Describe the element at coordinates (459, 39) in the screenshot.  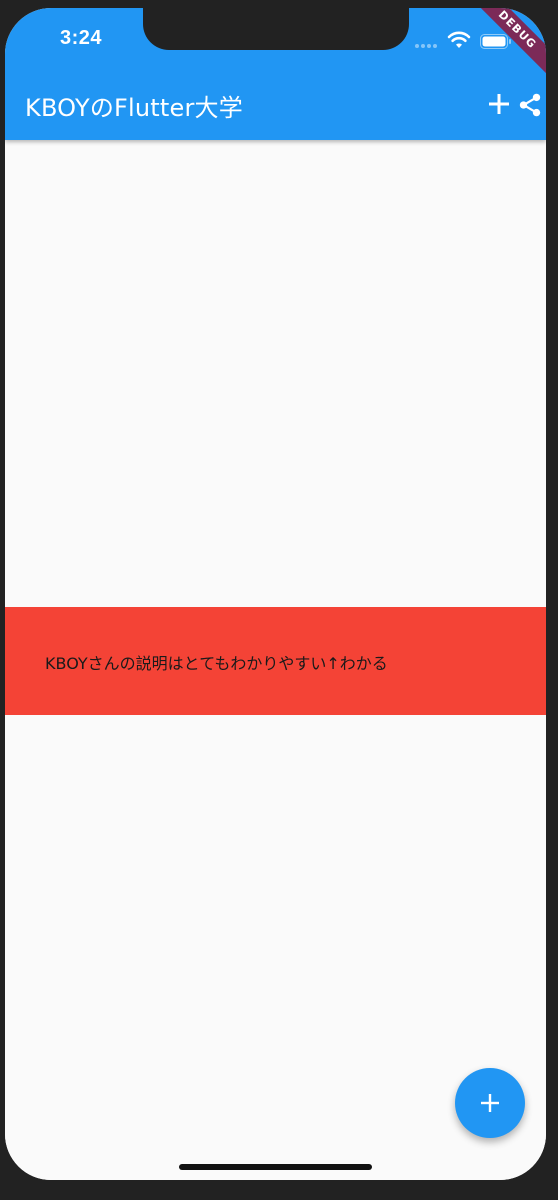
I see `wifi-icon` at that location.